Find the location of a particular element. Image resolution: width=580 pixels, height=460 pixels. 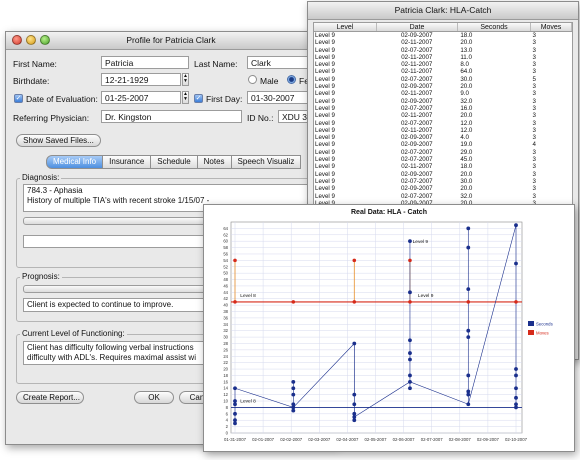

table-row: Level 9 02-07-2007 30.0 3 is located at coordinates (443, 181).